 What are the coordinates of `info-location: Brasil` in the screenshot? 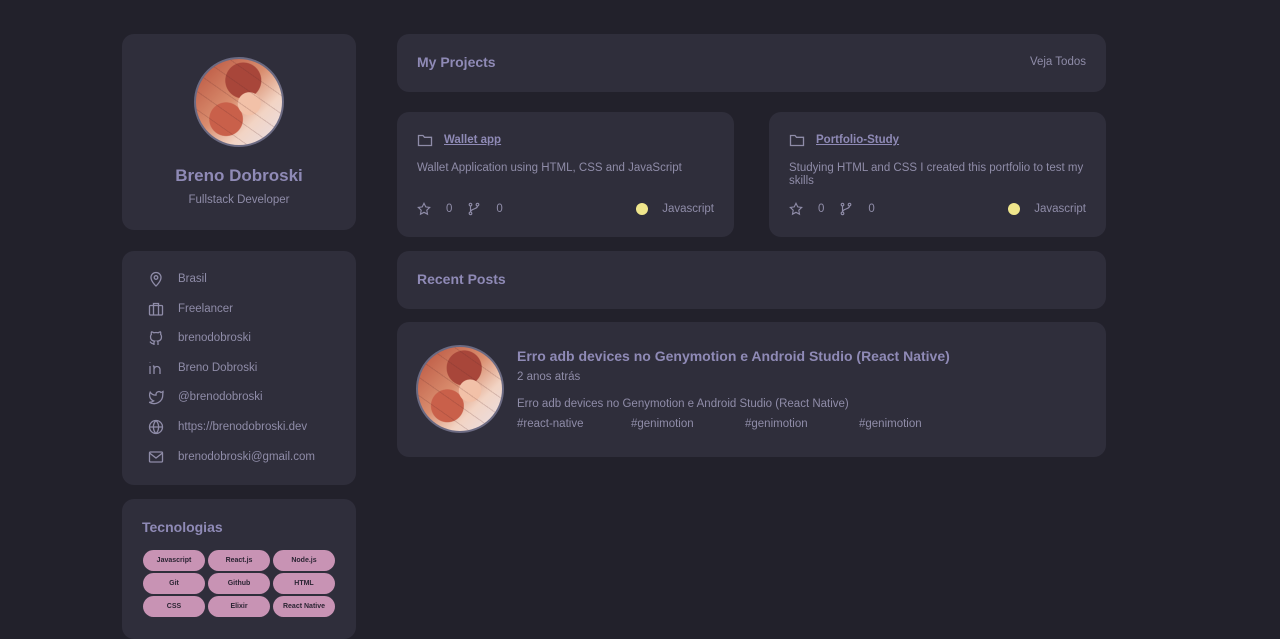 It's located at (177, 279).